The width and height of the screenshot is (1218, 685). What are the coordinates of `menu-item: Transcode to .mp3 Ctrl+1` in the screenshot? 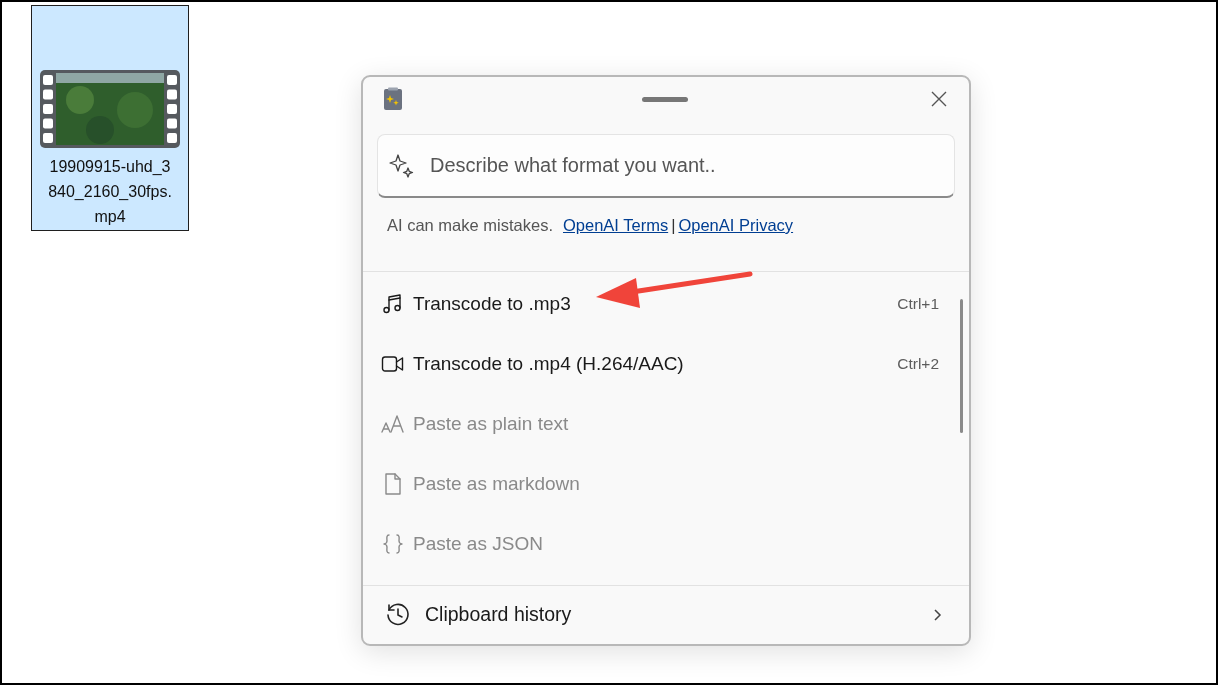 It's located at (666, 303).